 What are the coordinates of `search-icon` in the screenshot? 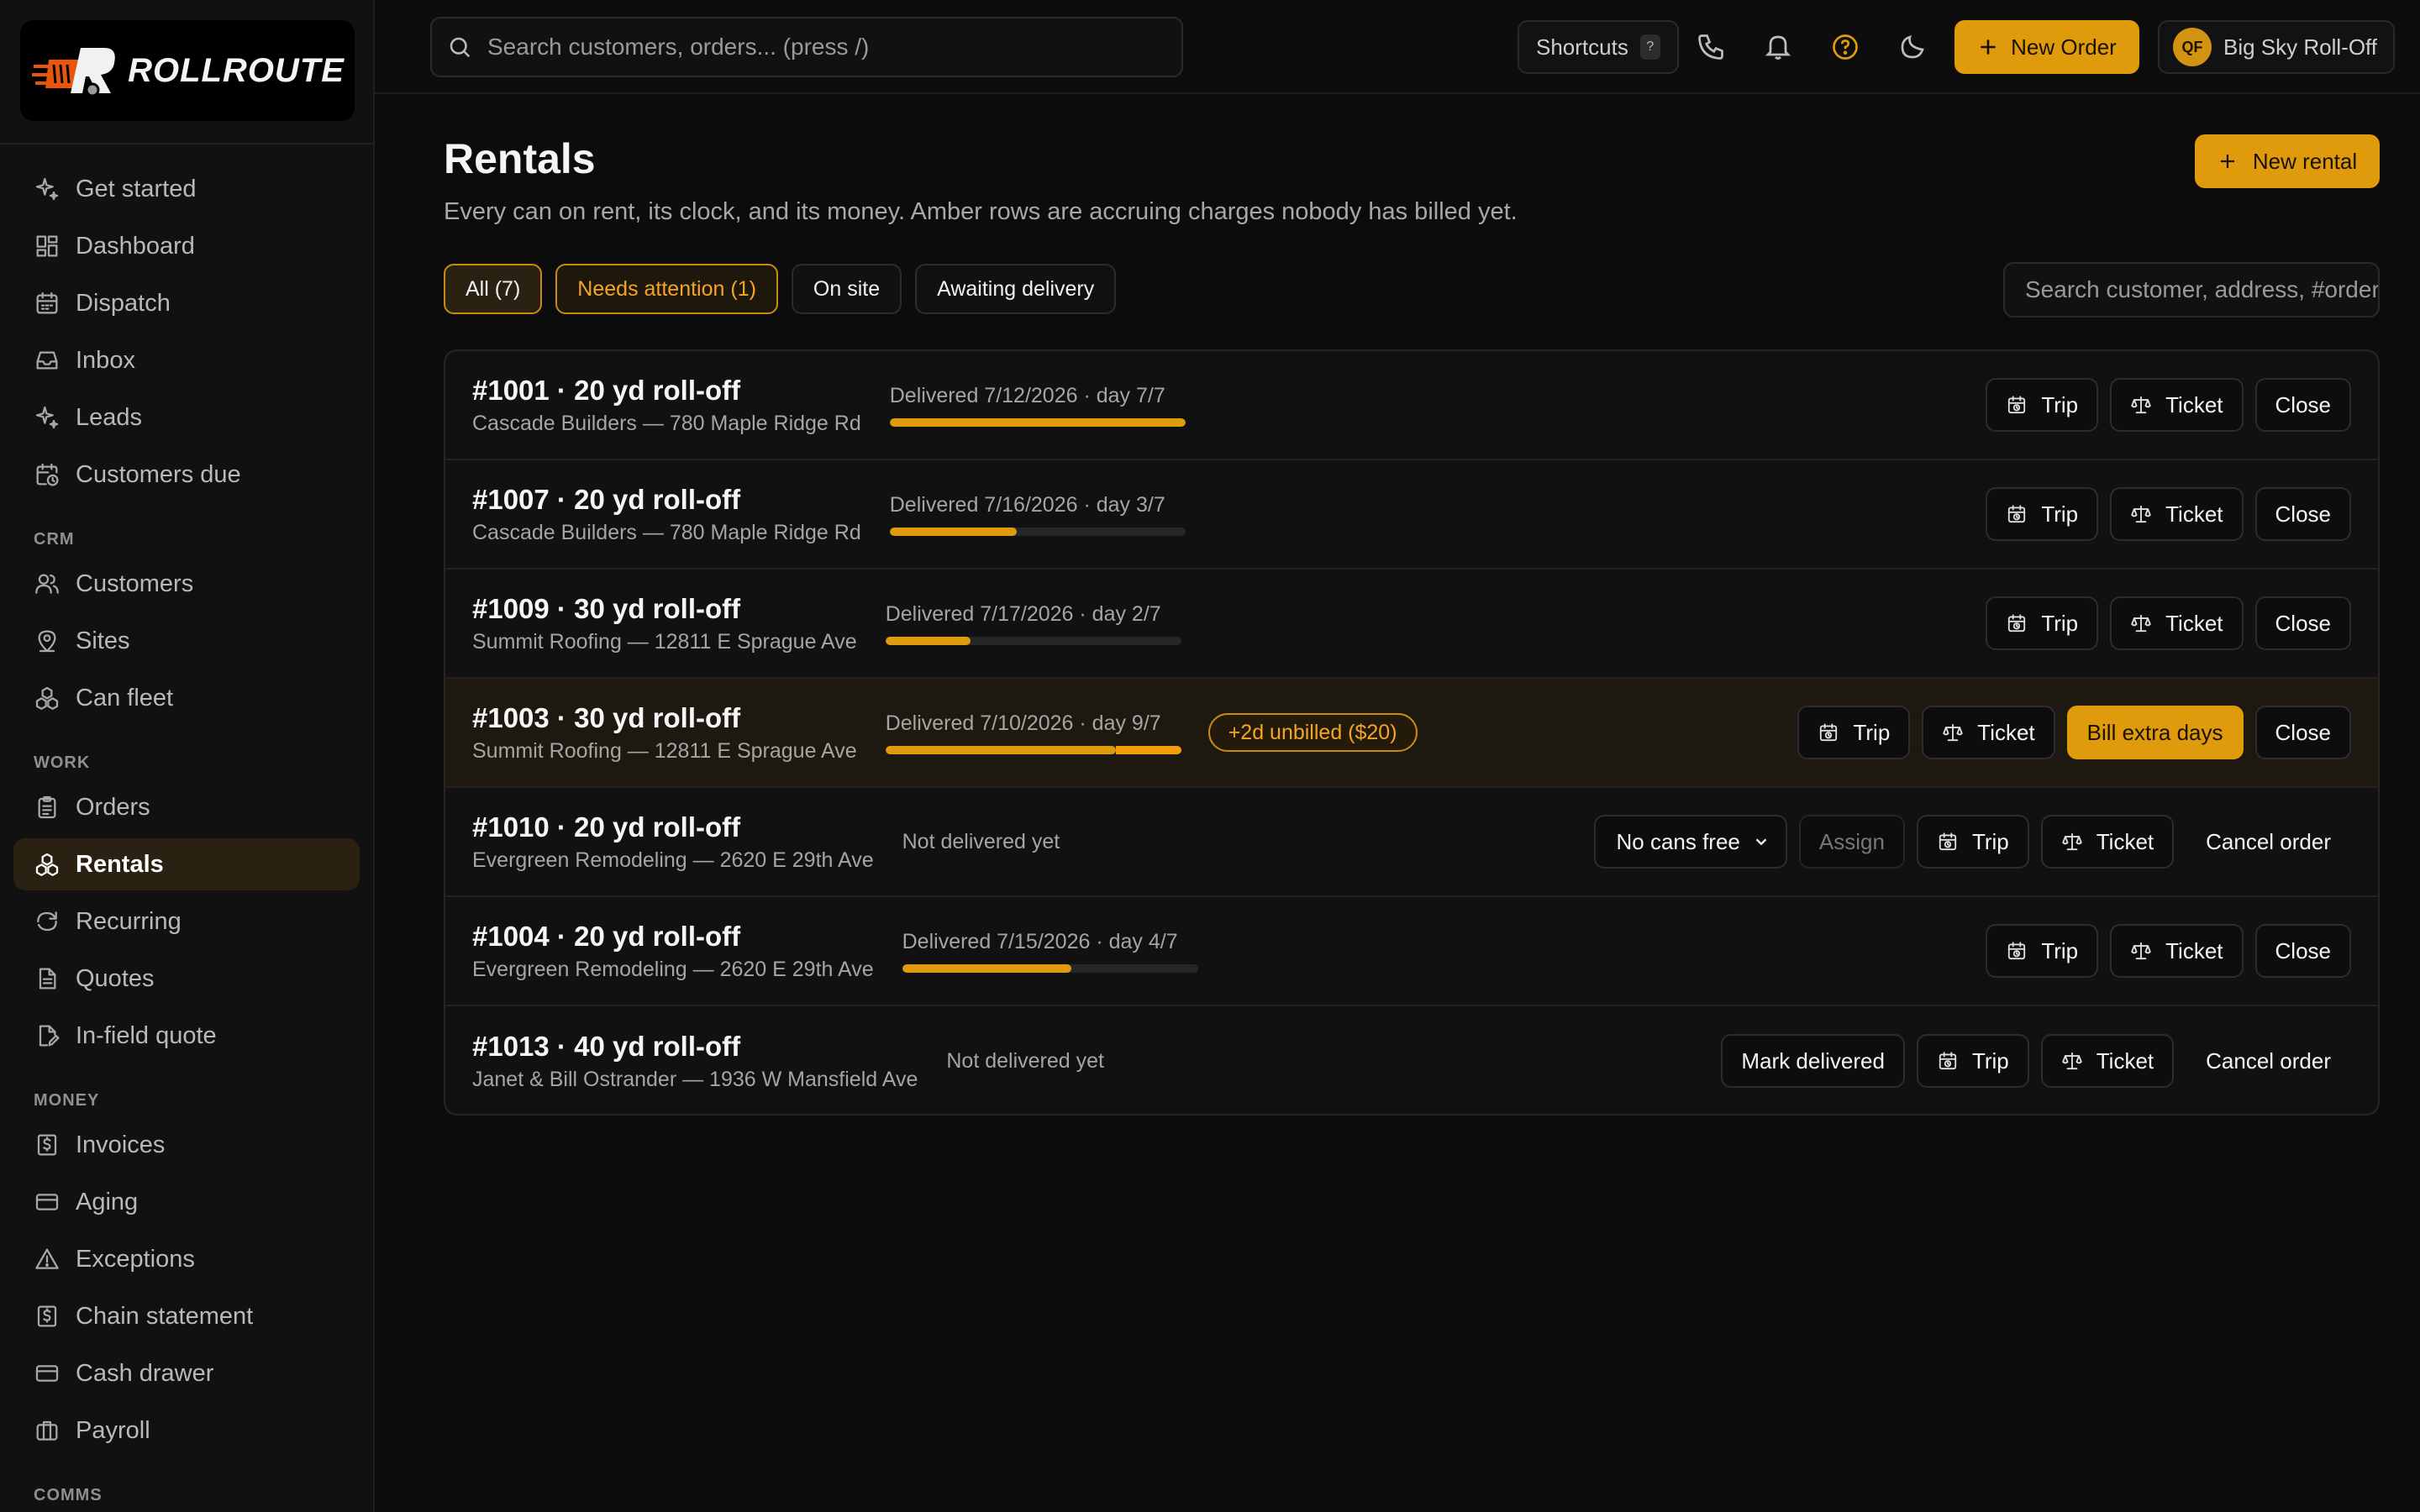 It's located at (461, 47).